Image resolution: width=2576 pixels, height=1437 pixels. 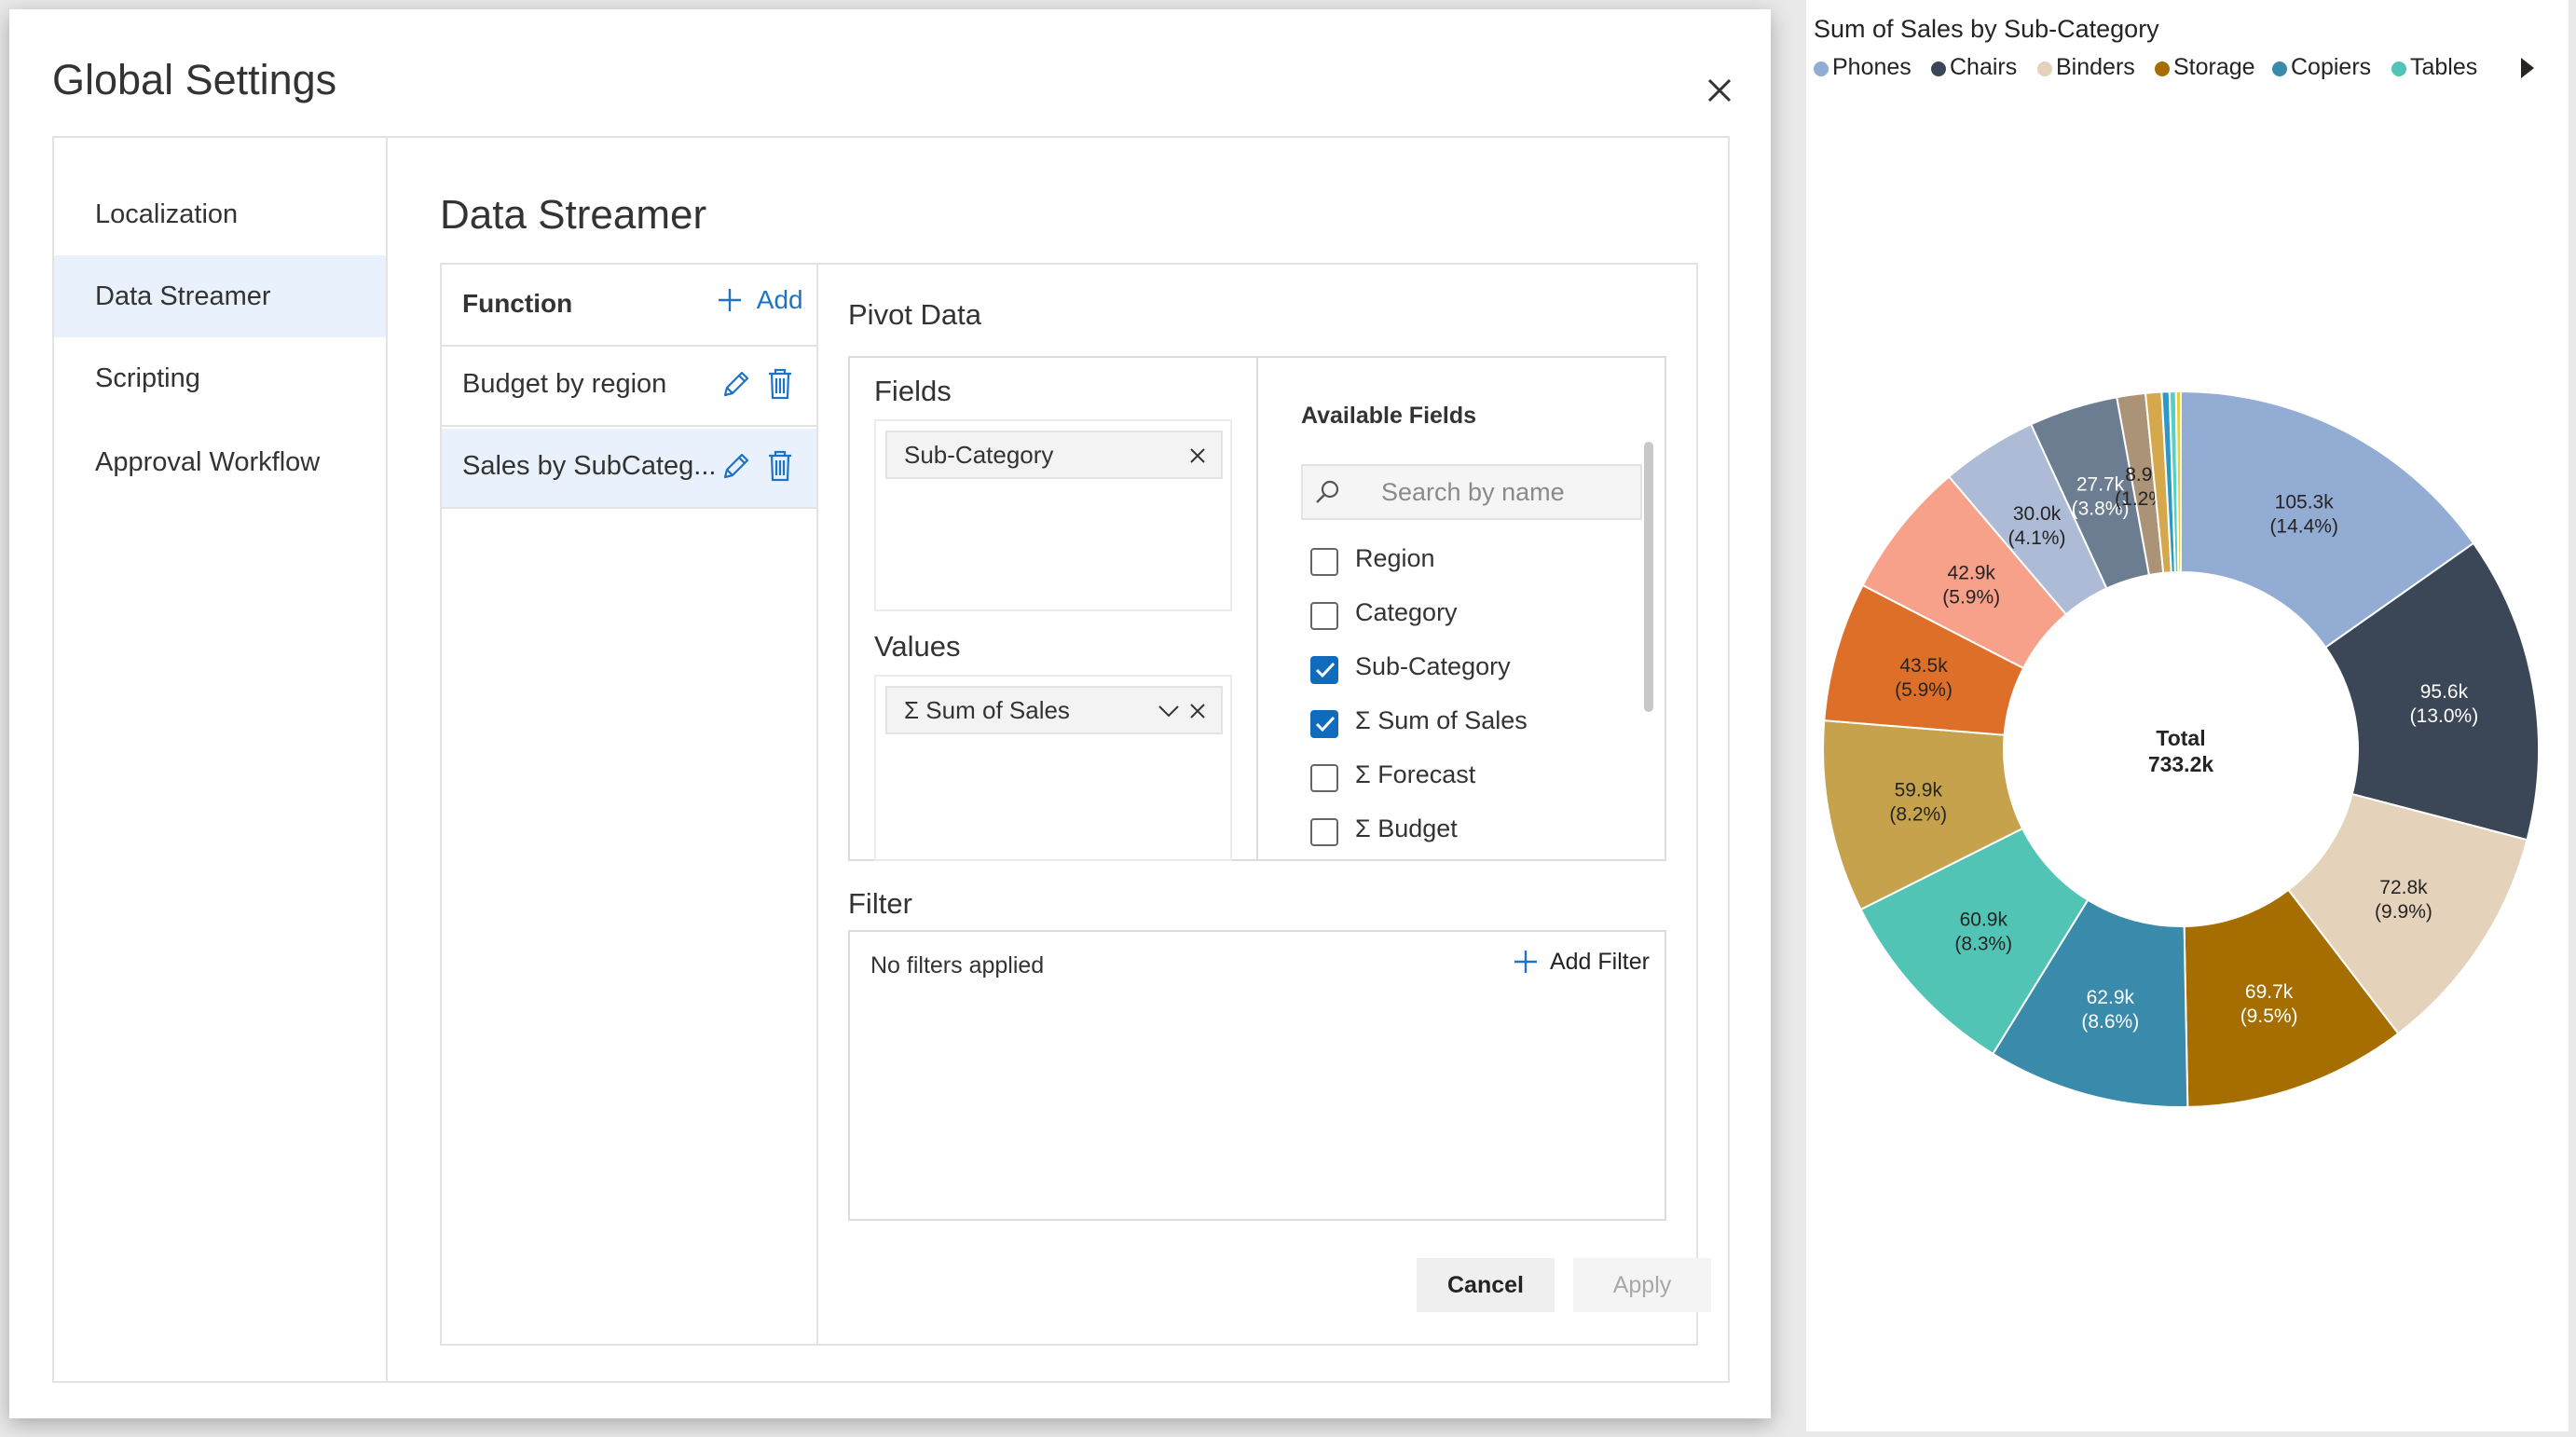 I want to click on donut-center-label: Total, so click(x=2180, y=738).